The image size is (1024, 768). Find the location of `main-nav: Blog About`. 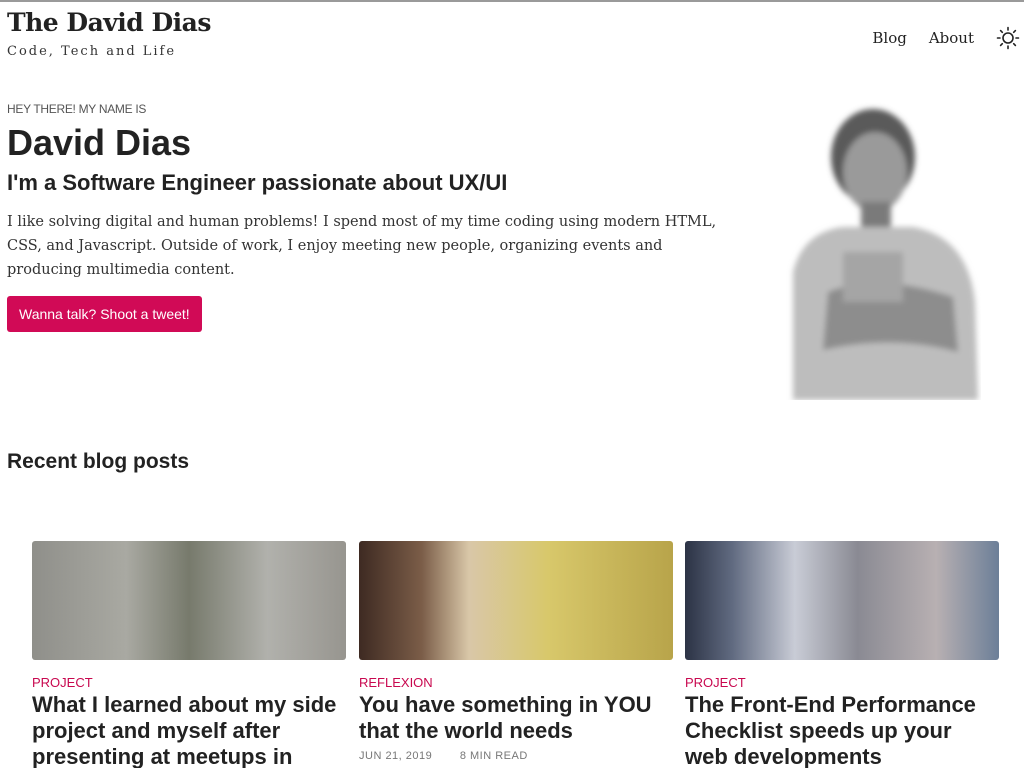

main-nav: Blog About is located at coordinates (948, 38).